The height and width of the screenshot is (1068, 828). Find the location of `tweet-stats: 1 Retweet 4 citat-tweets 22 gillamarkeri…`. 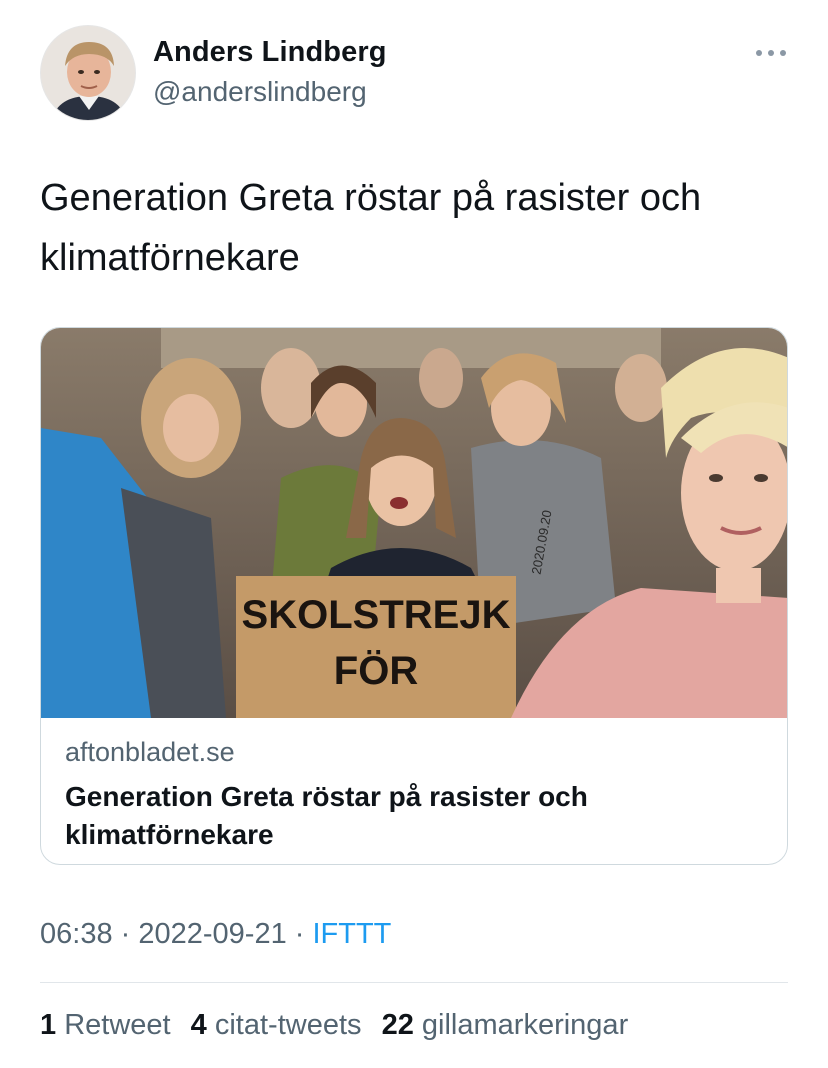

tweet-stats: 1 Retweet 4 citat-tweets 22 gillamarkeri… is located at coordinates (340, 1025).